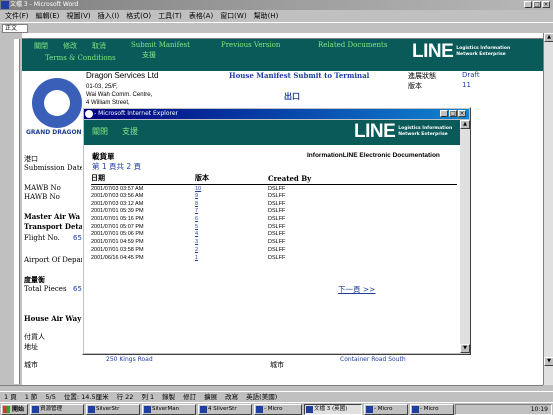 This screenshot has height=415, width=553. Describe the element at coordinates (352, 45) in the screenshot. I see `doc-nav-related-documents: Related Documents` at that location.